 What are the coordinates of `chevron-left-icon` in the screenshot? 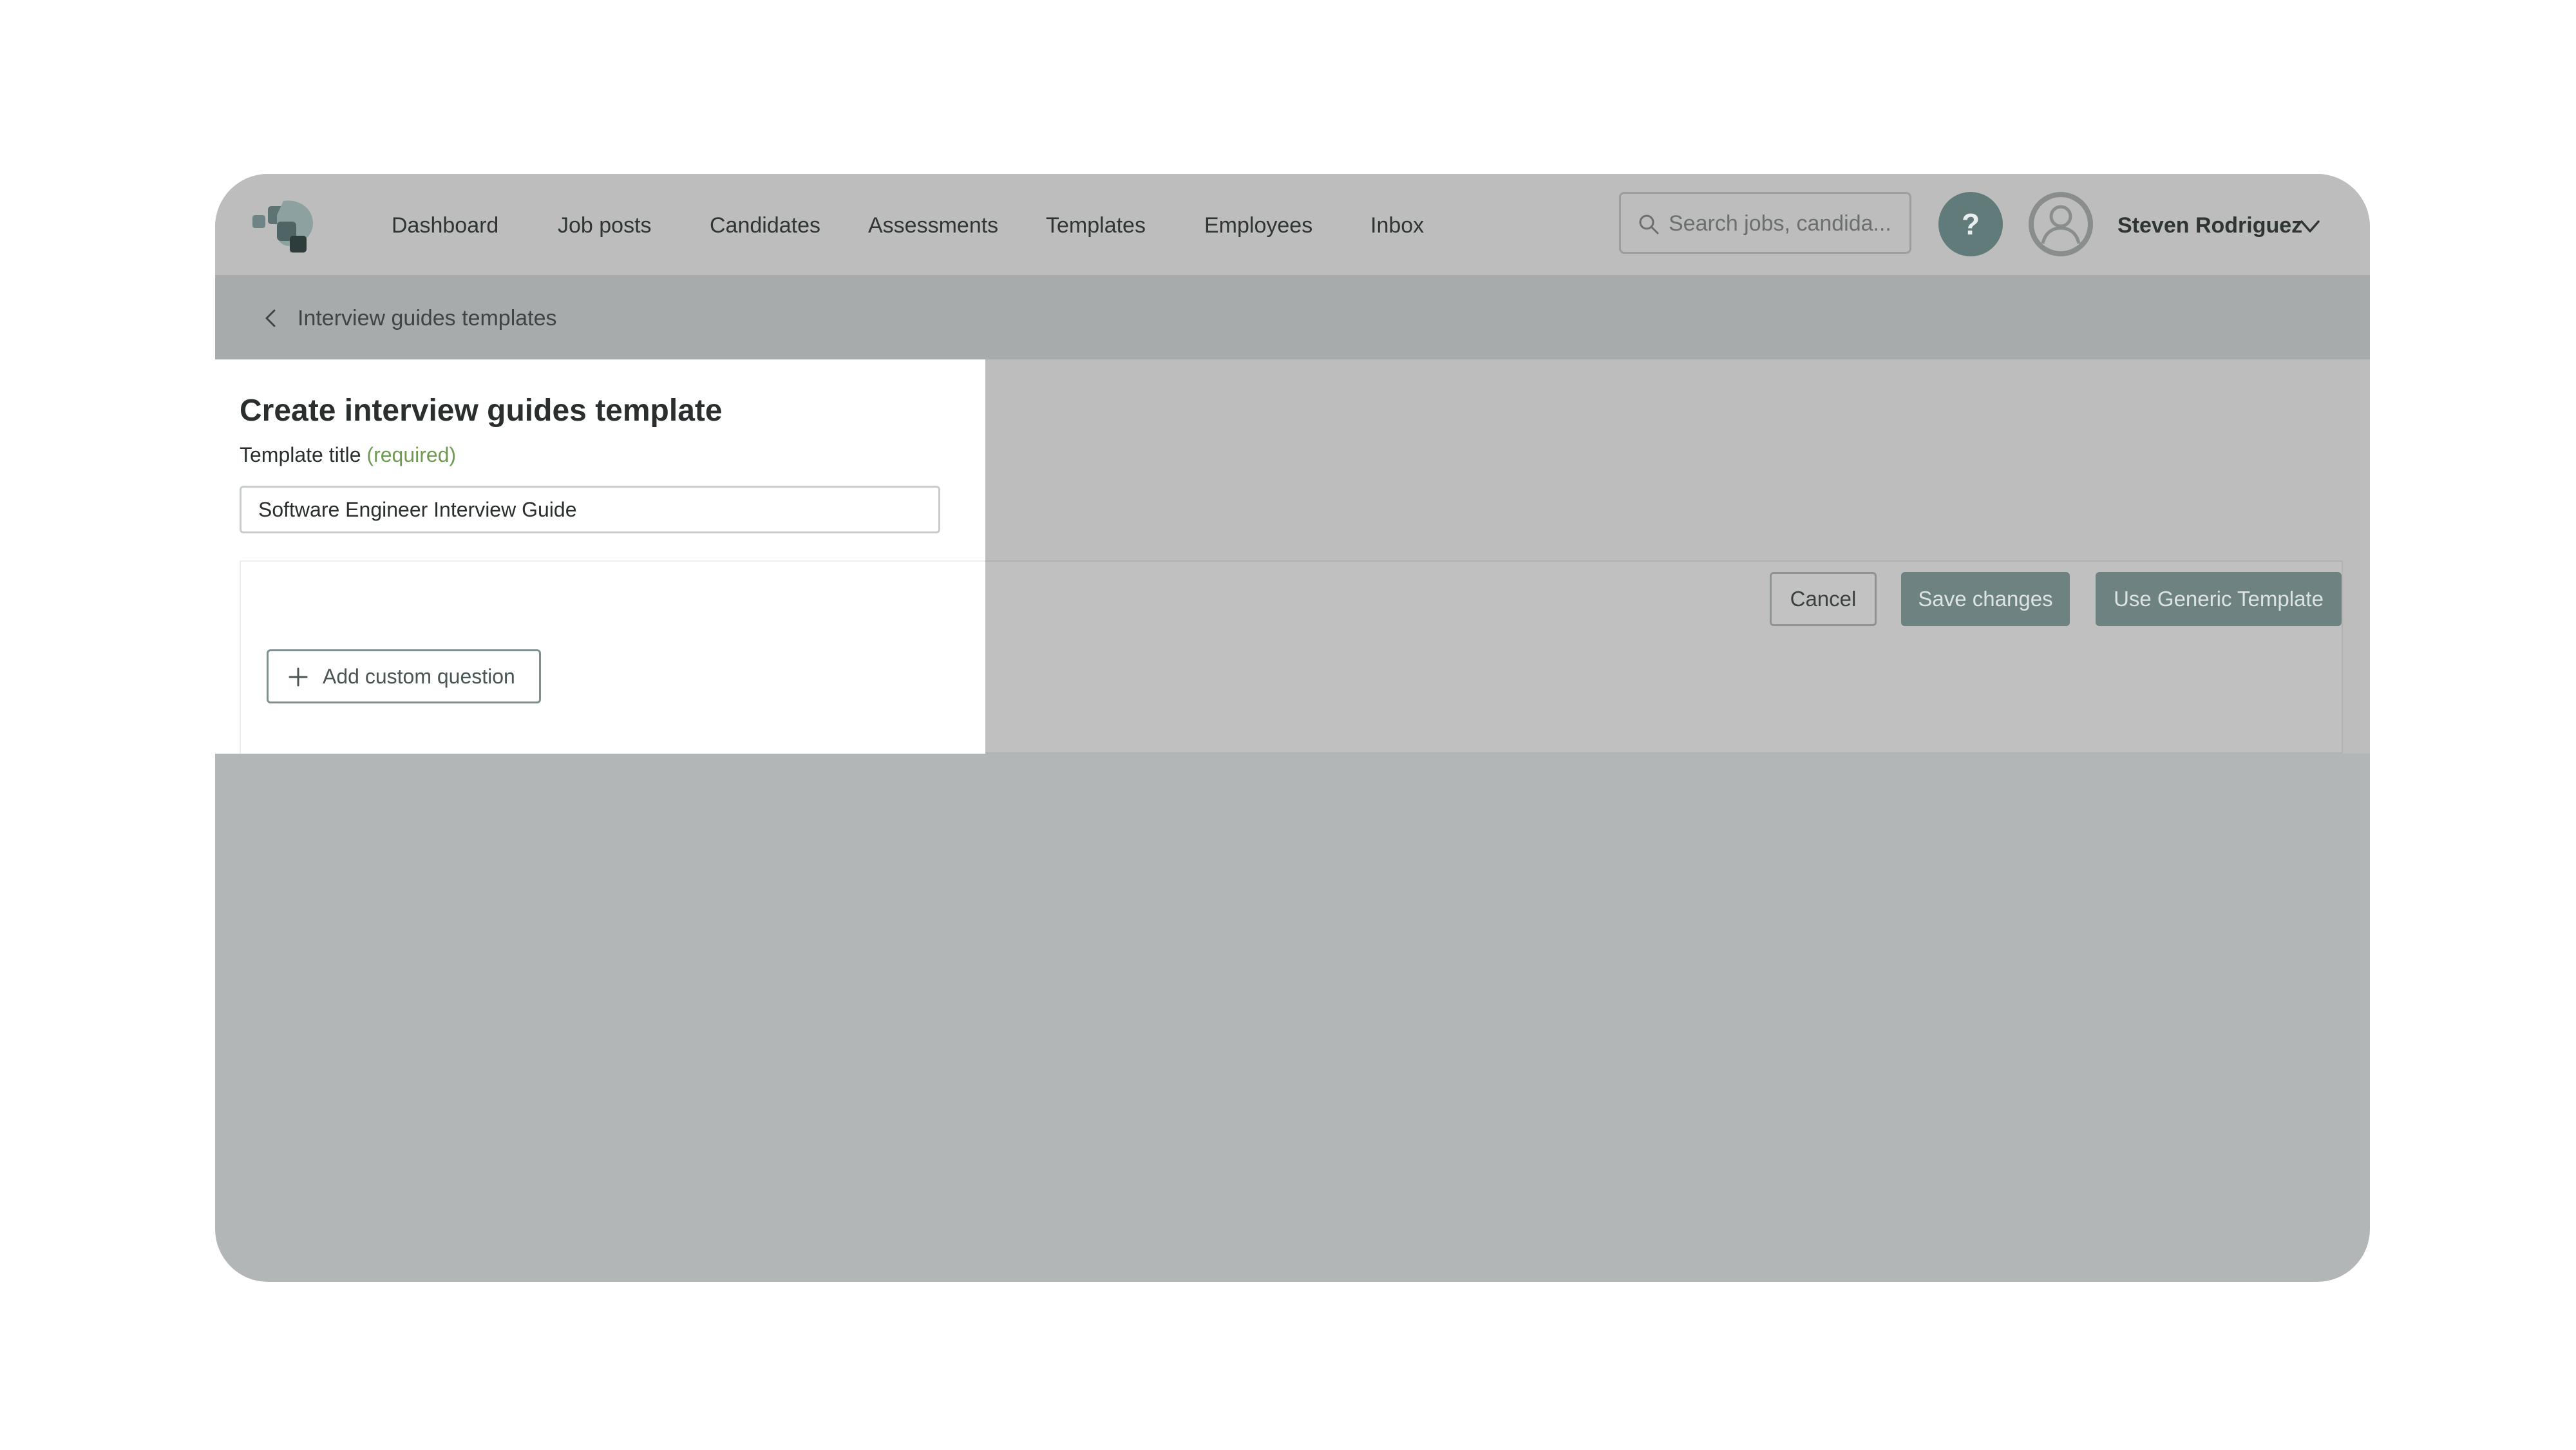 It's located at (271, 318).